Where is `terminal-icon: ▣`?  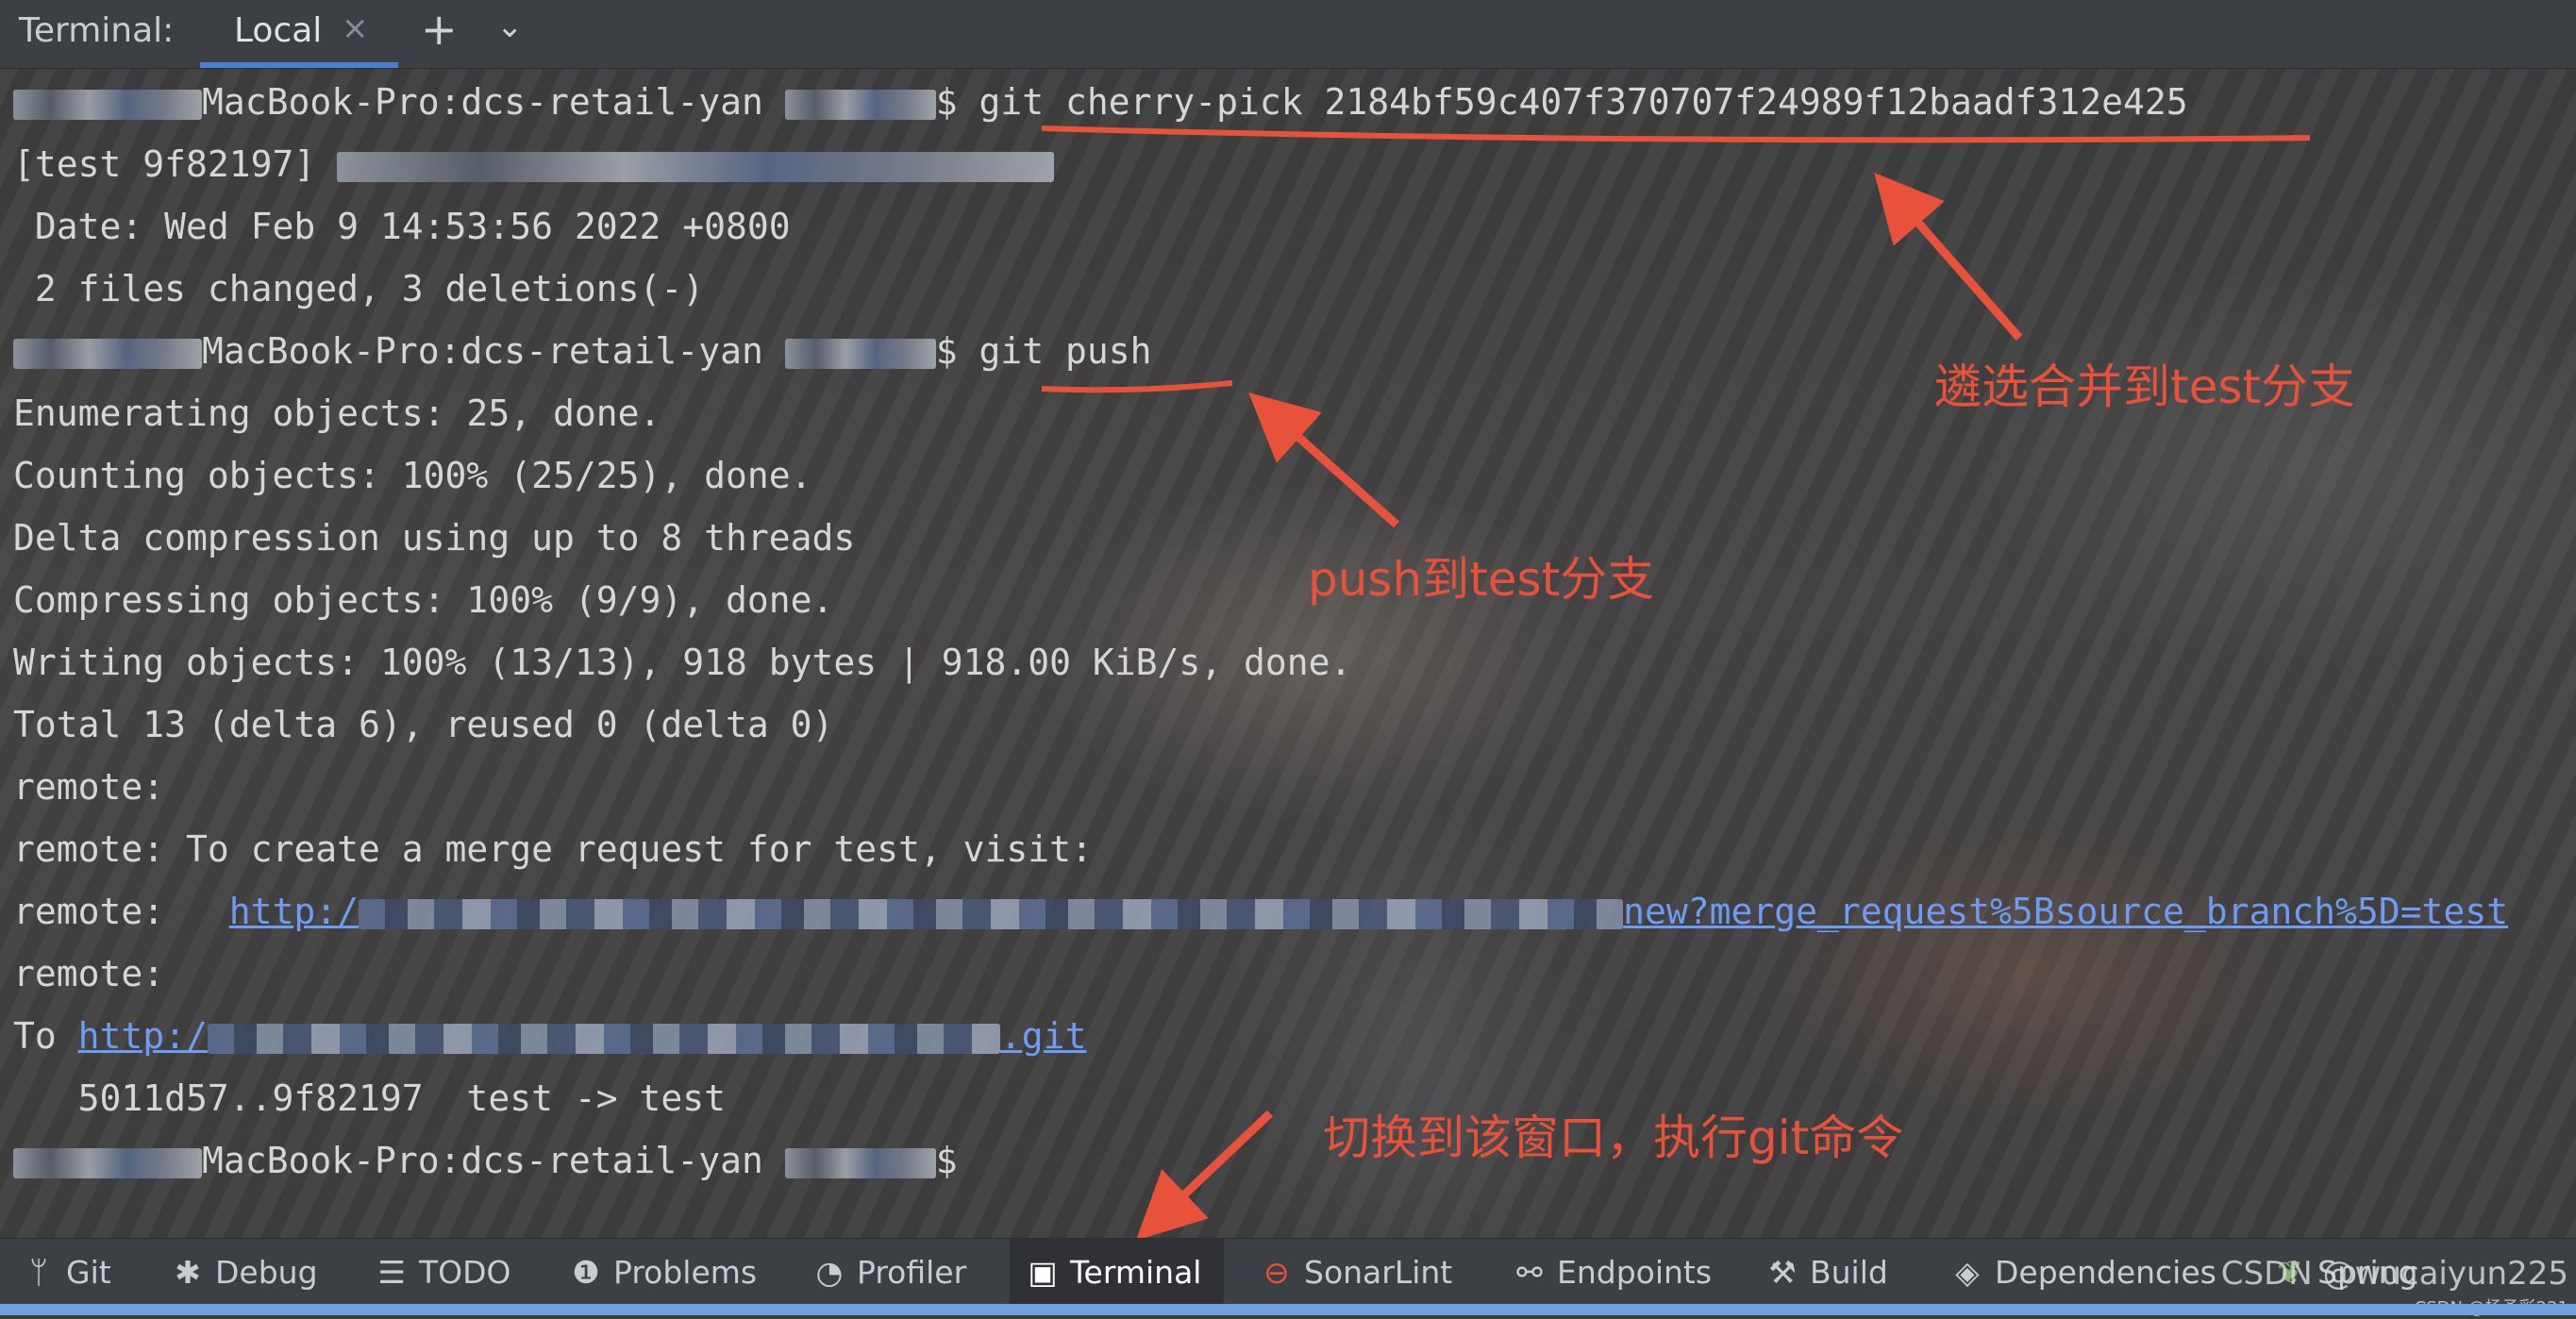
terminal-icon: ▣ is located at coordinates (1043, 1272).